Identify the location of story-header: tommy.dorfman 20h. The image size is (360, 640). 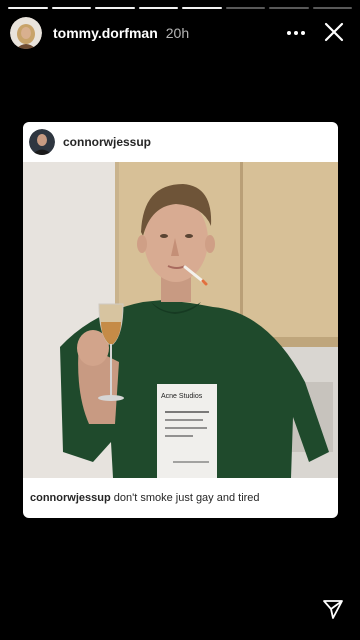
(181, 33).